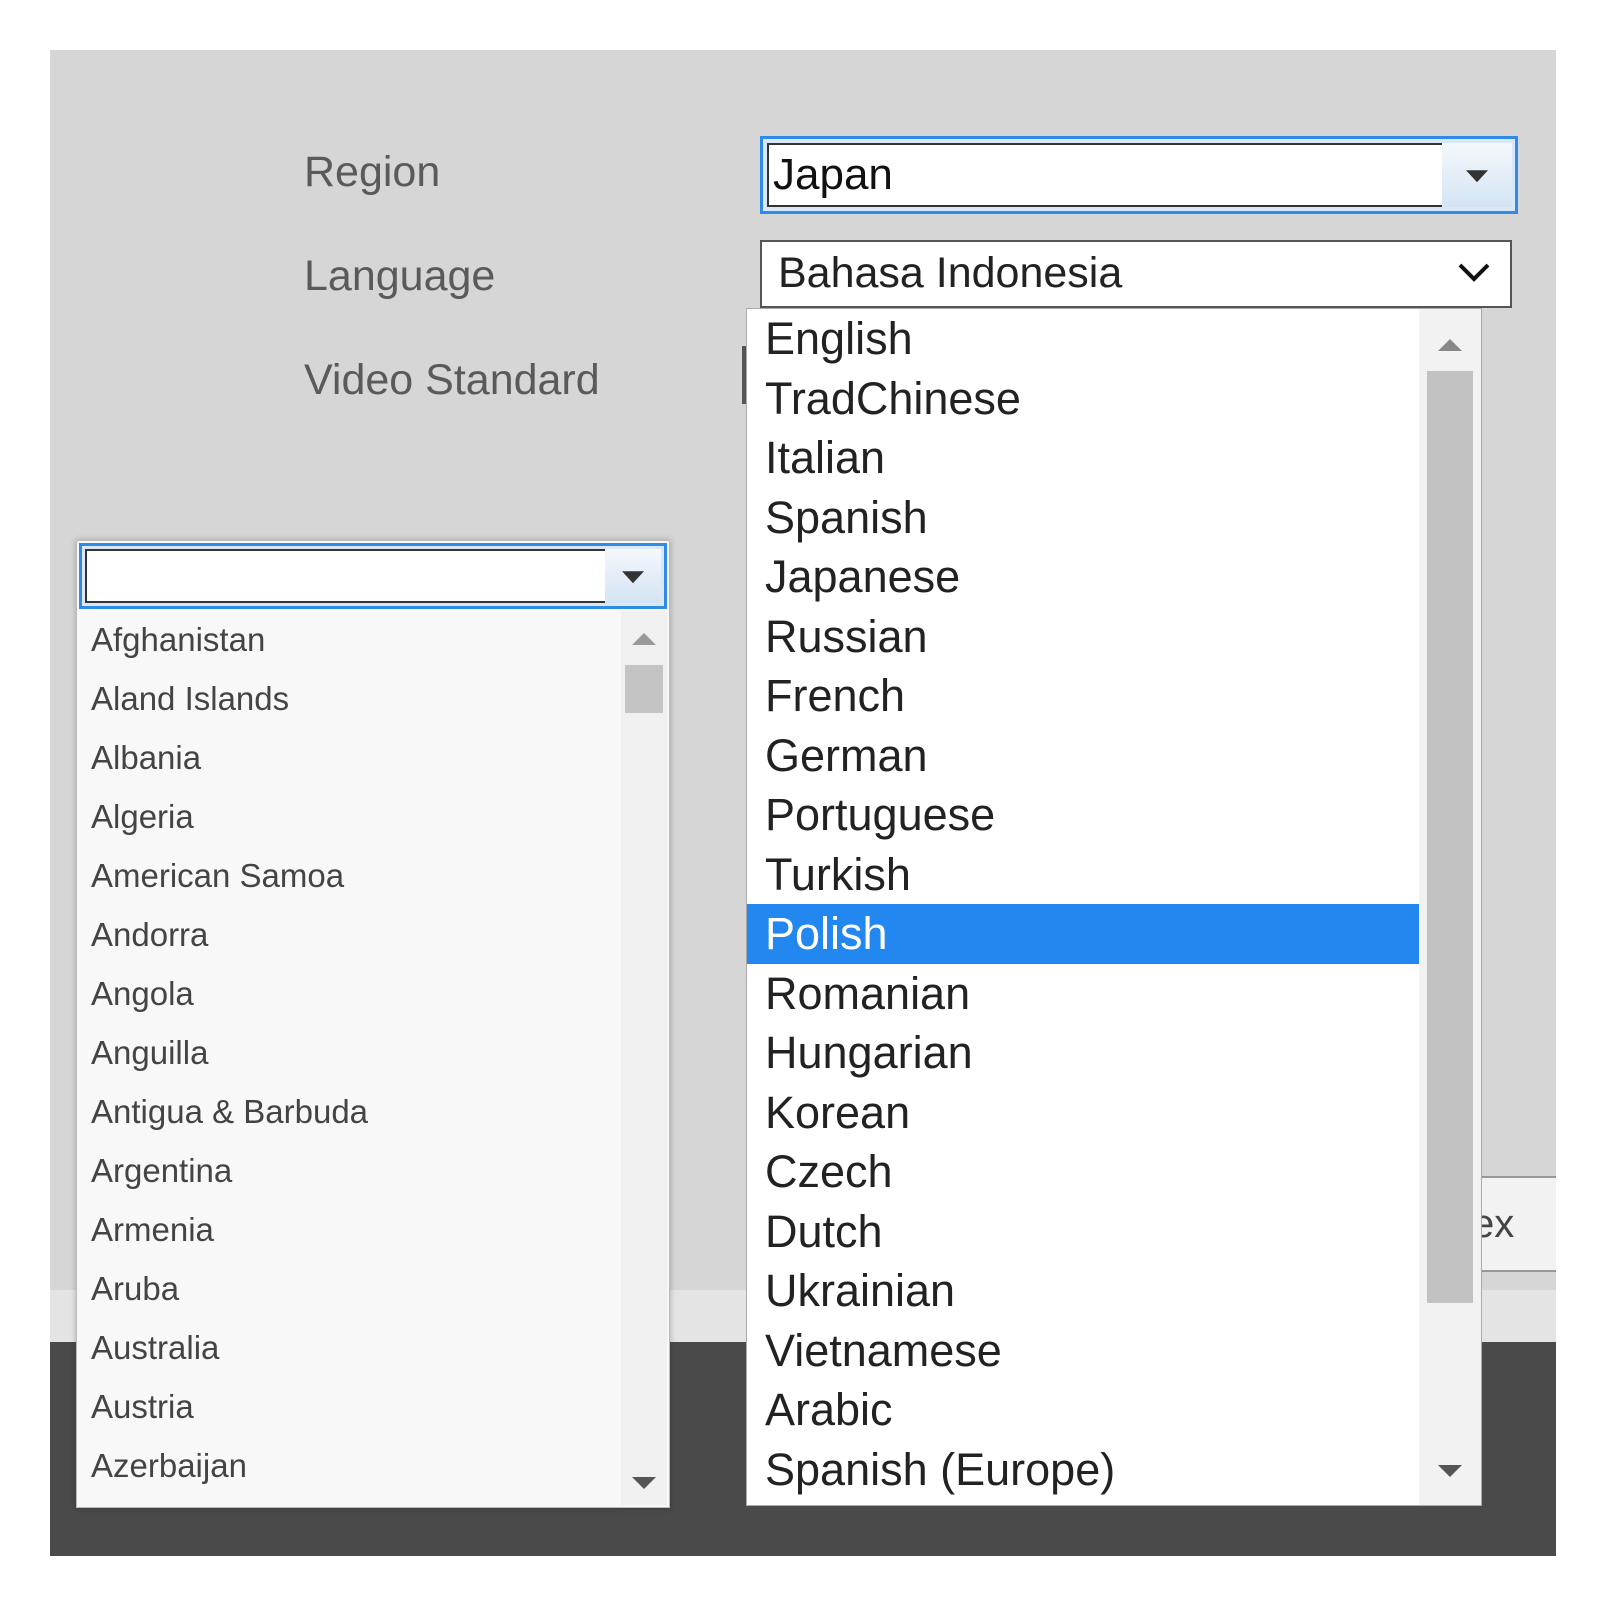 The height and width of the screenshot is (1600, 1600). I want to click on country-option: Aruba, so click(135, 1289).